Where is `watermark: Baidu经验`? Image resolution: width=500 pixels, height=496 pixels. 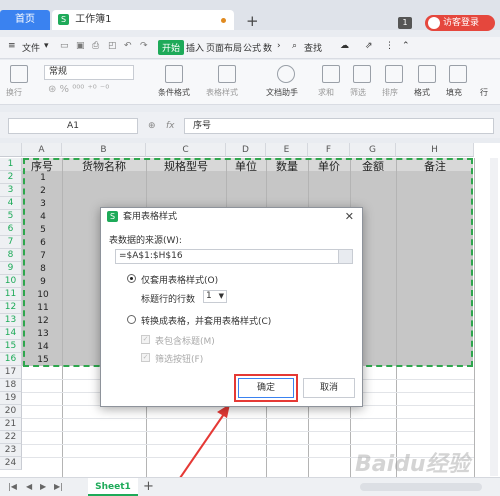
watermark: Baidu经验 is located at coordinates (412, 464).